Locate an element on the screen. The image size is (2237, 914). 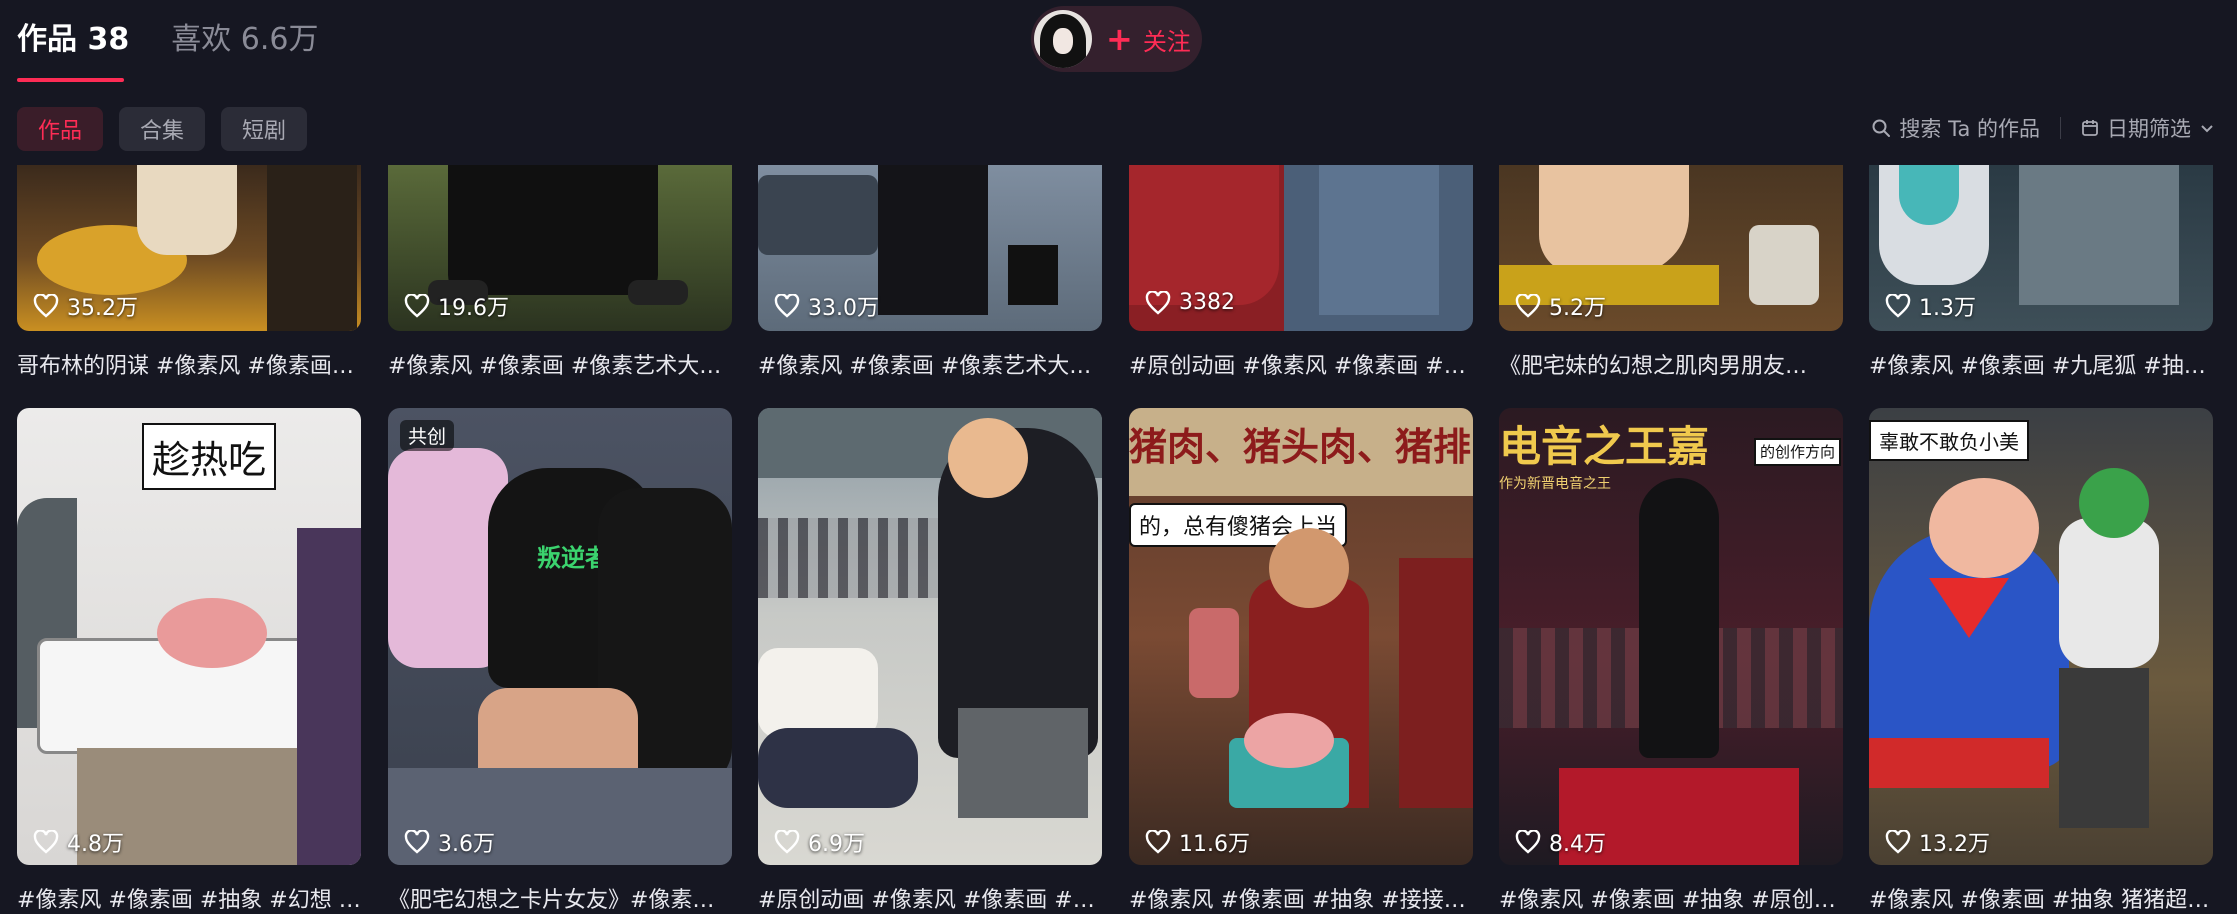
like-count: 4.8万 is located at coordinates (78, 842).